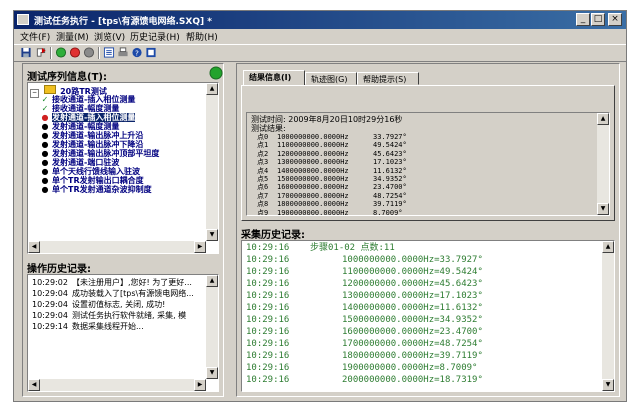  I want to click on collect-history-label: 采集历史记录:, so click(273, 235).